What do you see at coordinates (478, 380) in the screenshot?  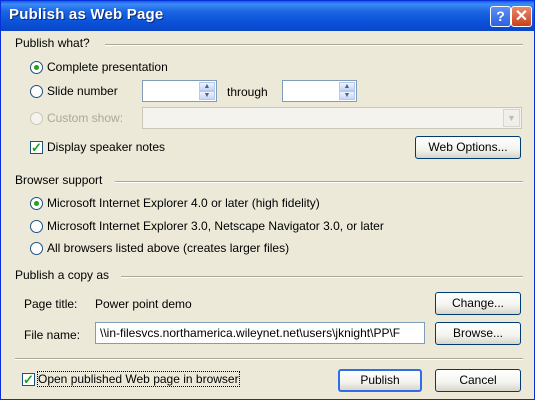 I see `cancel-button: Cancel` at bounding box center [478, 380].